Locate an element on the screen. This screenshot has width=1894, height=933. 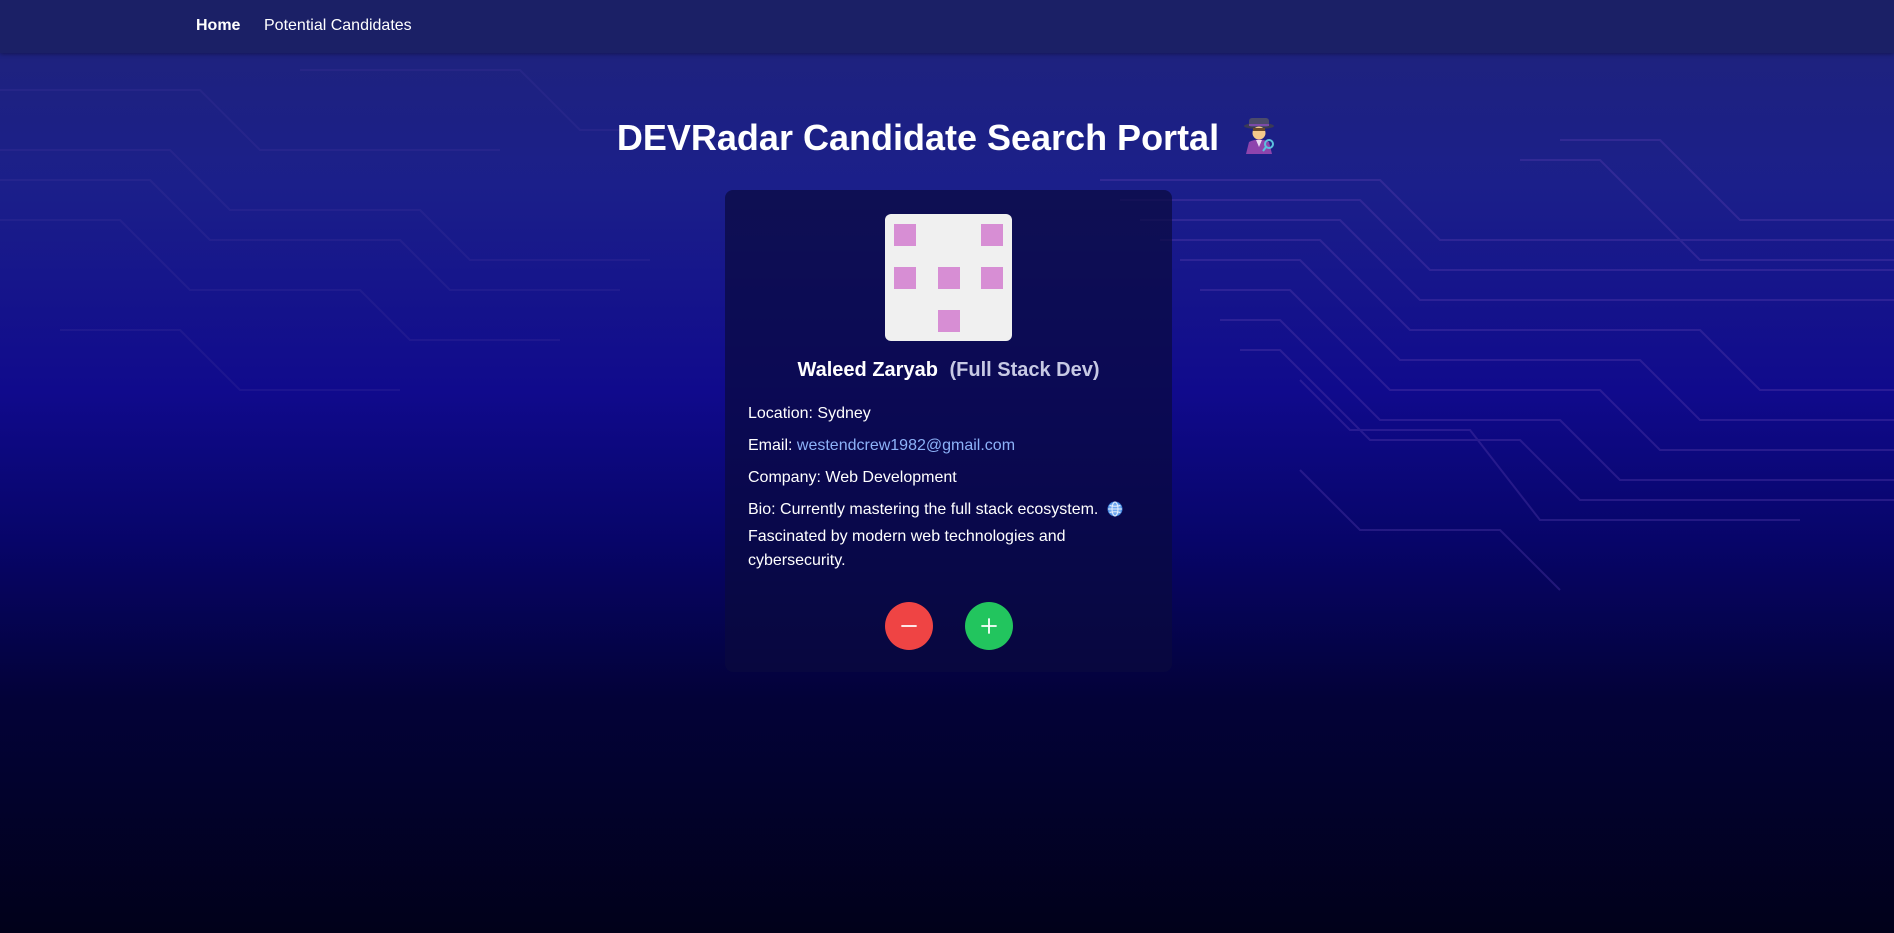
nav-home-link: Home is located at coordinates (218, 26).